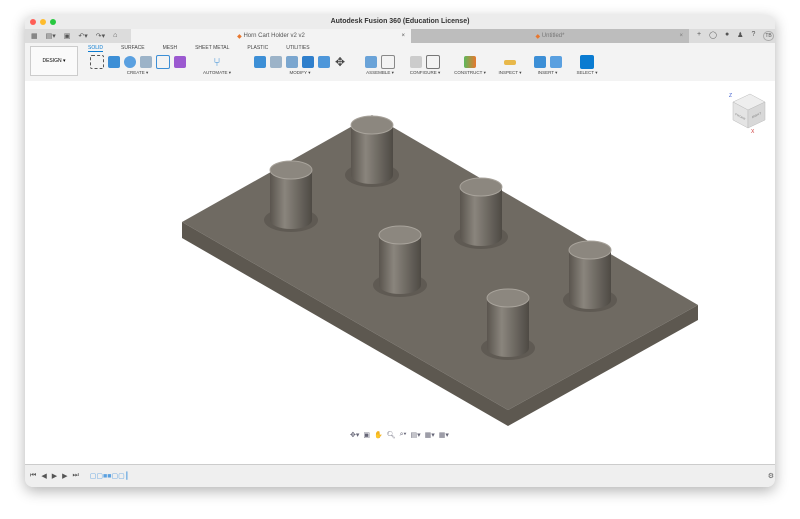 The image size is (800, 519). I want to click on help-icon: ?, so click(753, 36).